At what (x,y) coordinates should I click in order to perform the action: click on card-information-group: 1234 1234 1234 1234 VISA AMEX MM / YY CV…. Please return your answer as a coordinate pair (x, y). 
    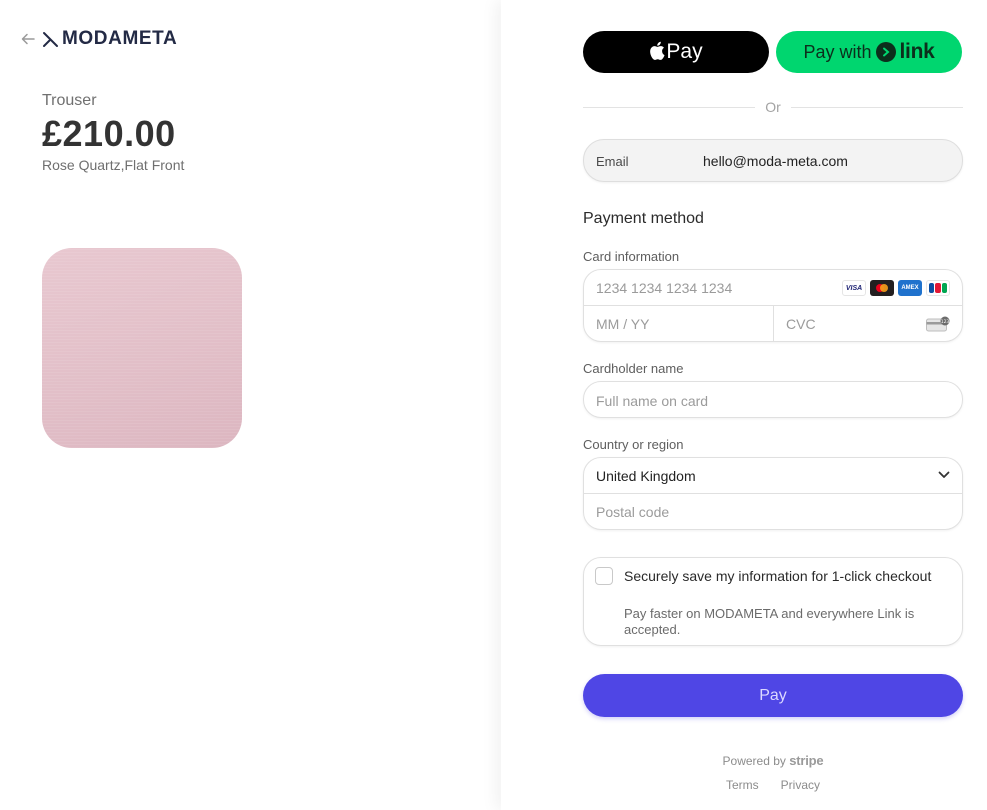
    Looking at the image, I should click on (773, 305).